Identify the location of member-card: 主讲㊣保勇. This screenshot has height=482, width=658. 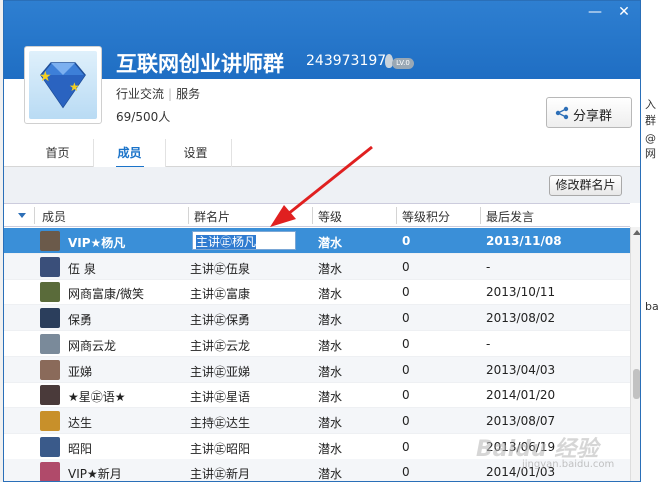
(220, 320).